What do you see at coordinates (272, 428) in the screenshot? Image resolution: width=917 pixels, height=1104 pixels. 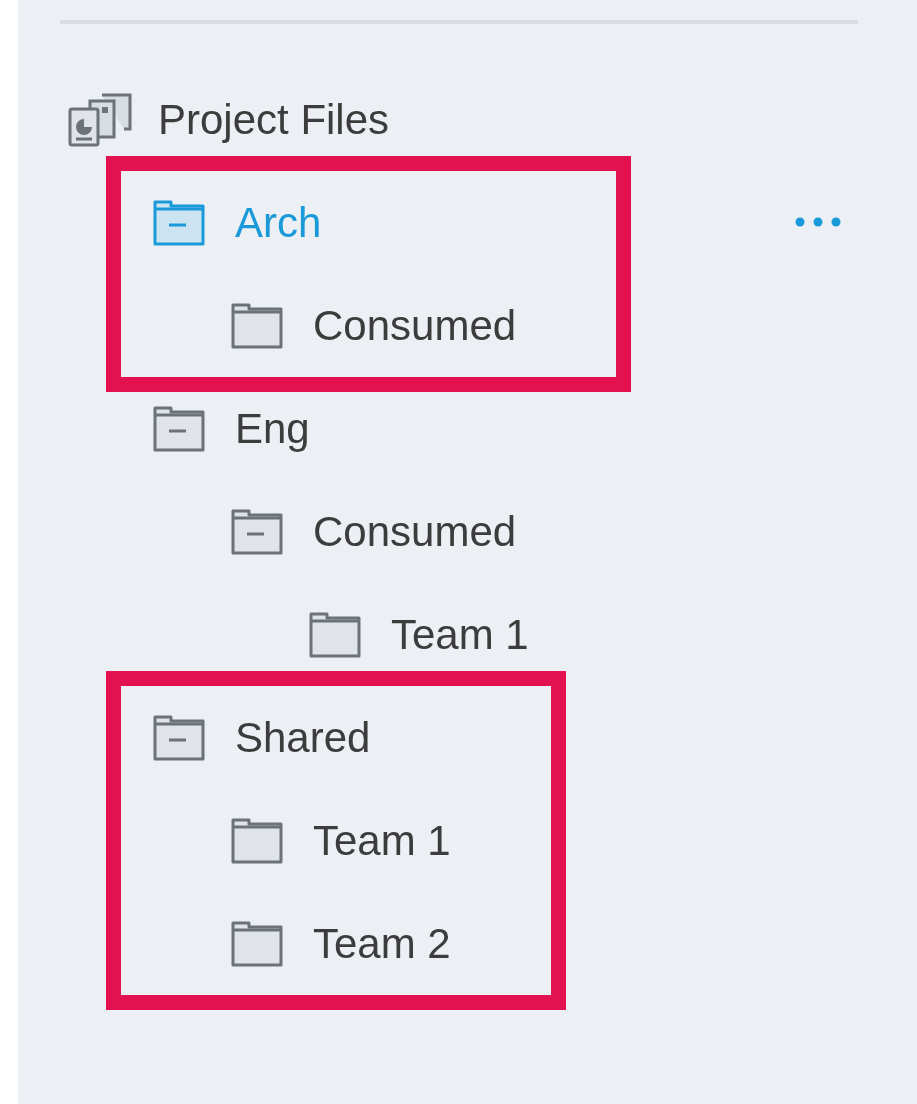 I see `tree-item: Eng` at bounding box center [272, 428].